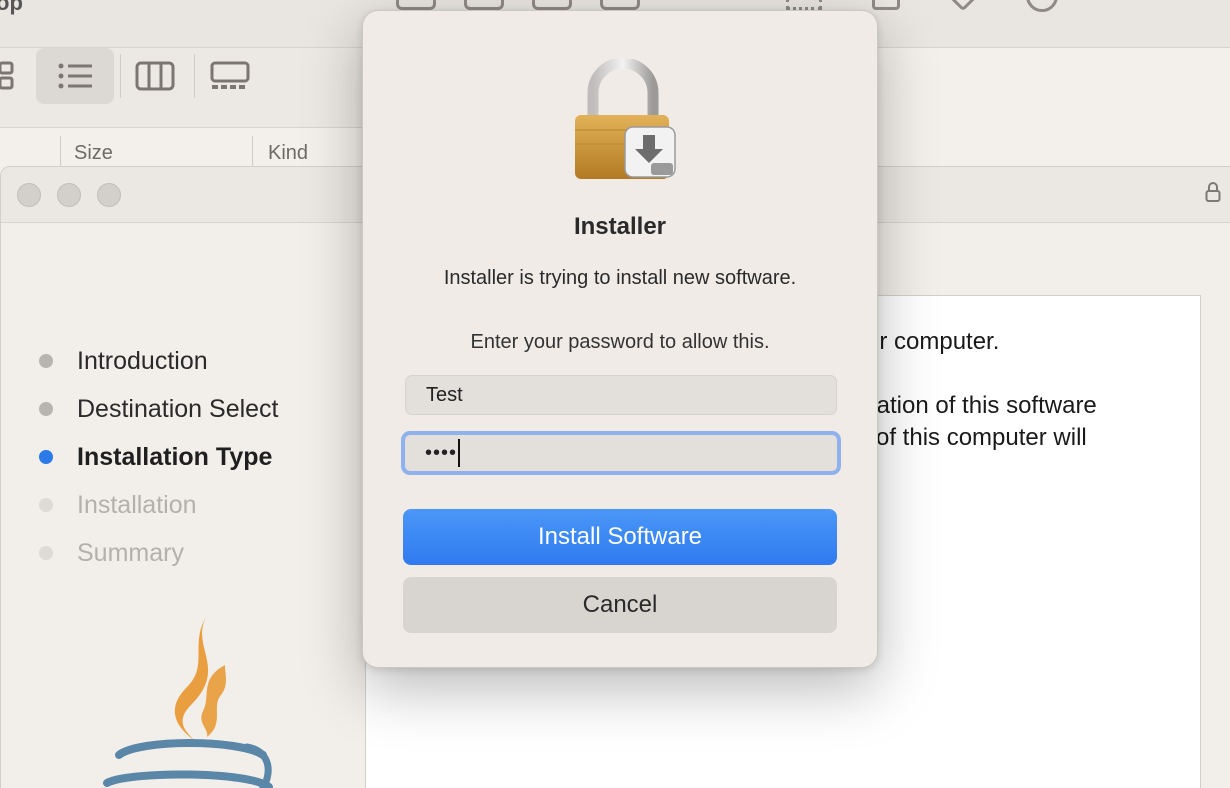 Image resolution: width=1230 pixels, height=788 pixels. I want to click on gallery-icon, so click(230, 75).